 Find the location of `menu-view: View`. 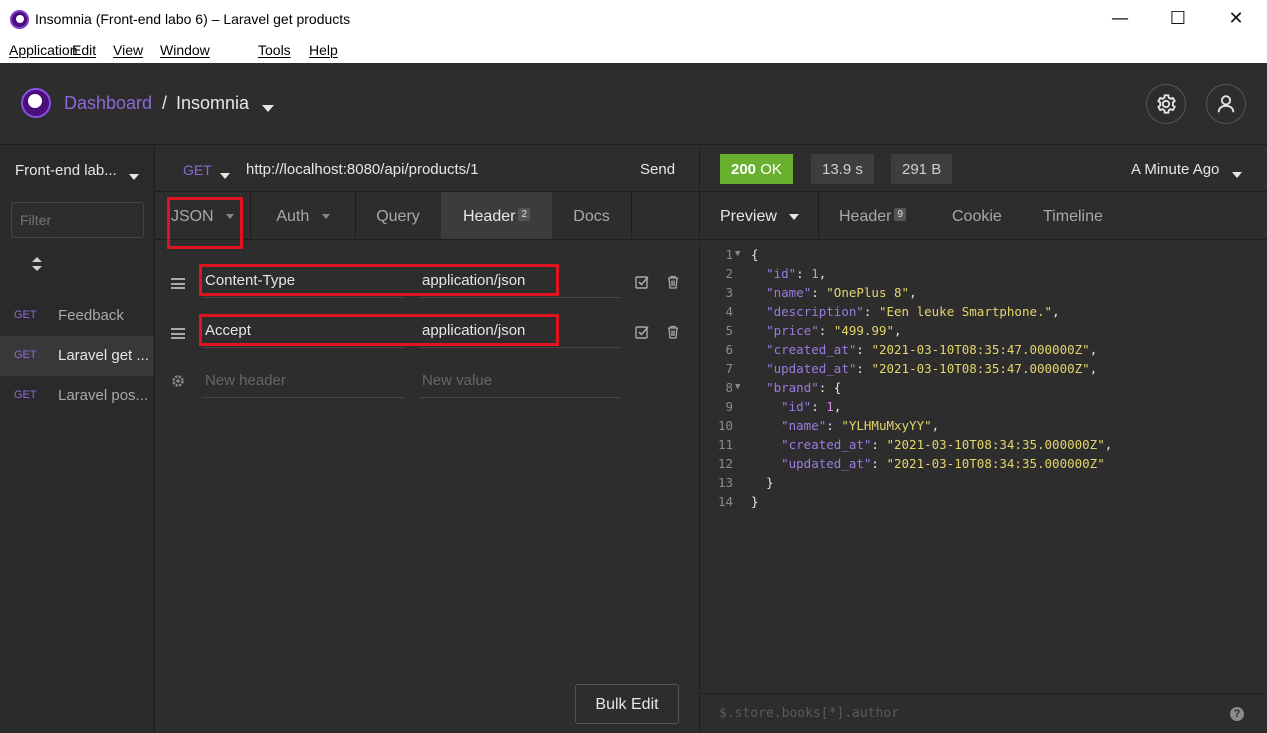

menu-view: View is located at coordinates (128, 50).